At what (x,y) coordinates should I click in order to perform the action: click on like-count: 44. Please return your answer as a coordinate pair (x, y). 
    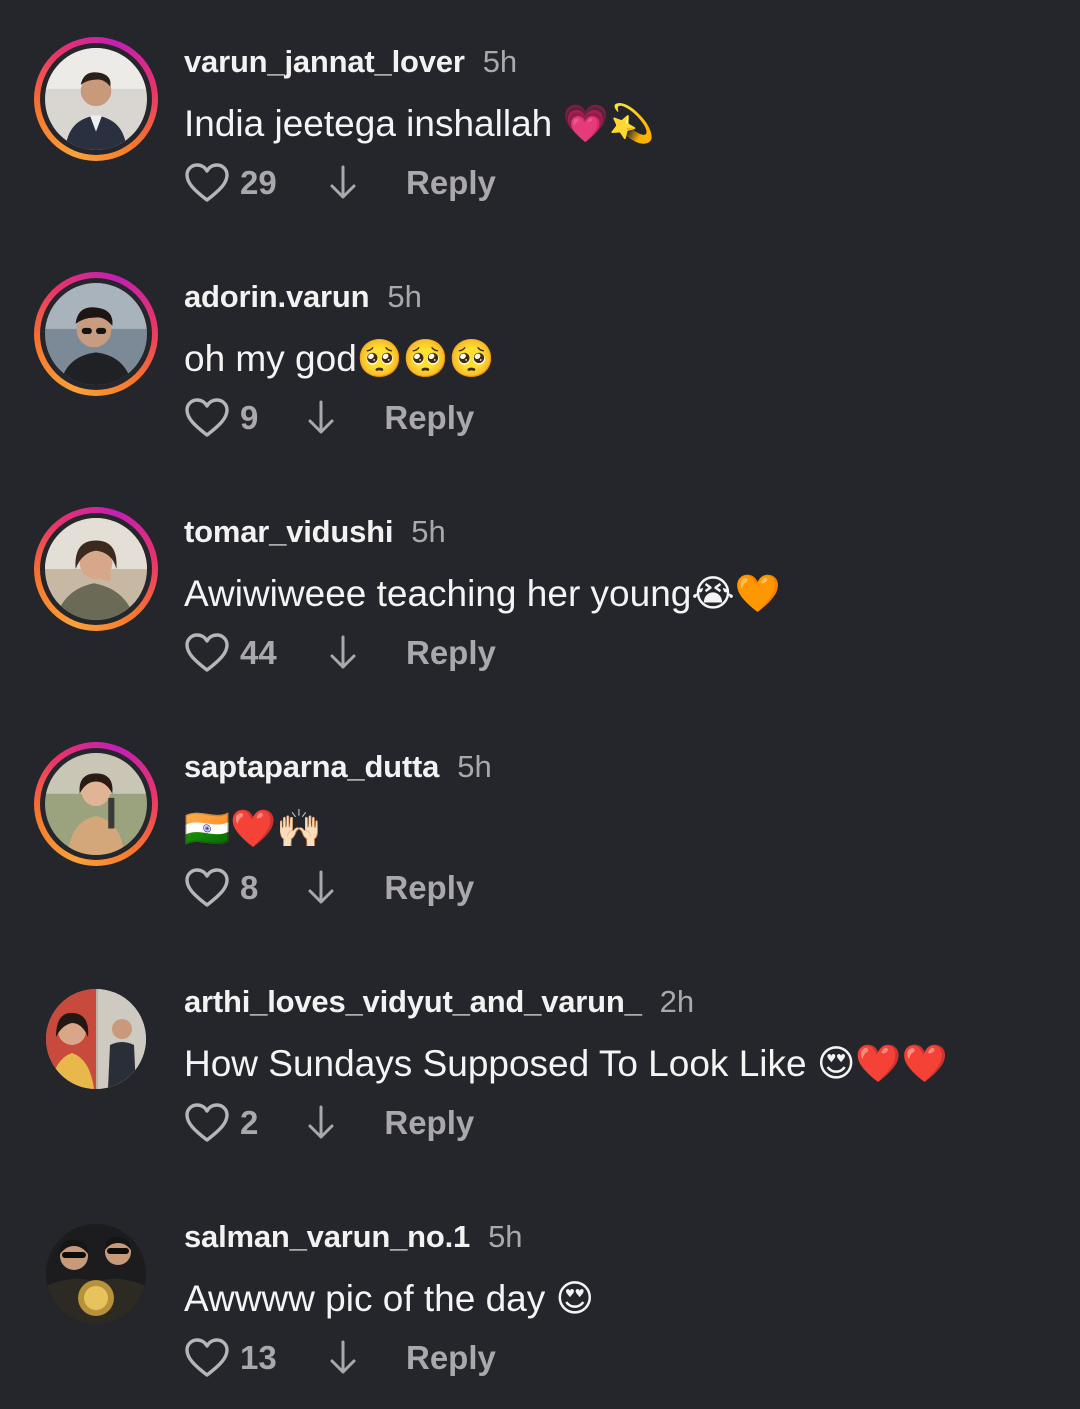
    Looking at the image, I should click on (258, 652).